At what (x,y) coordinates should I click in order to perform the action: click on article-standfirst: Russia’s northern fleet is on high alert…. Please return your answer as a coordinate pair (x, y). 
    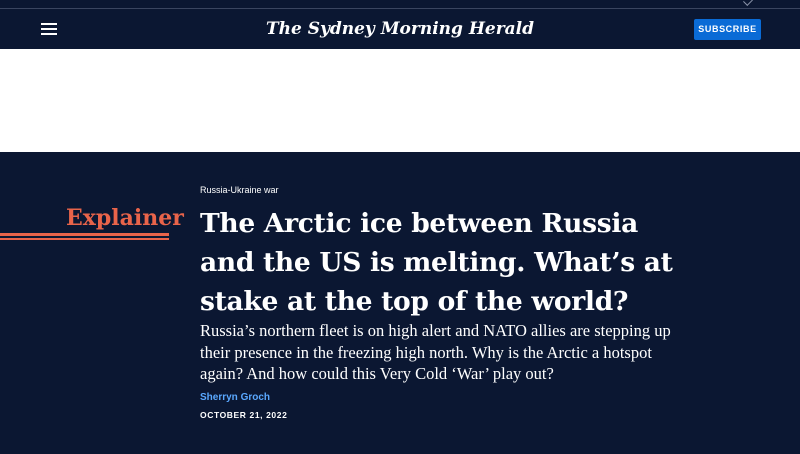
    Looking at the image, I should click on (435, 352).